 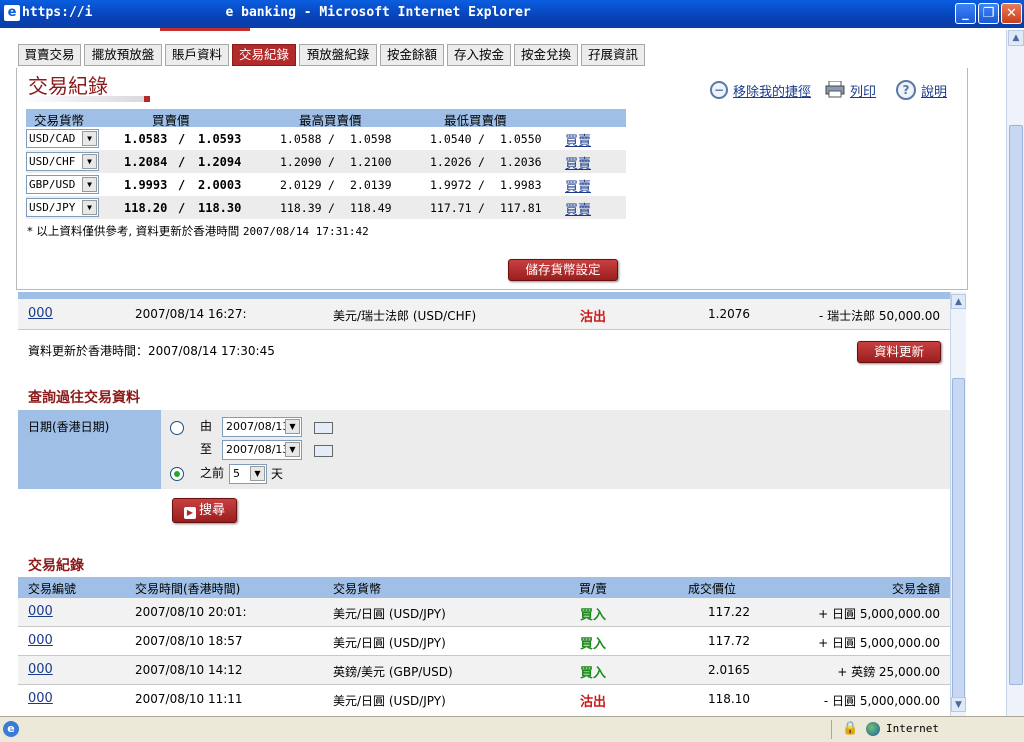 What do you see at coordinates (62, 207) in the screenshot?
I see `currency-select: USD/JPY ▼` at bounding box center [62, 207].